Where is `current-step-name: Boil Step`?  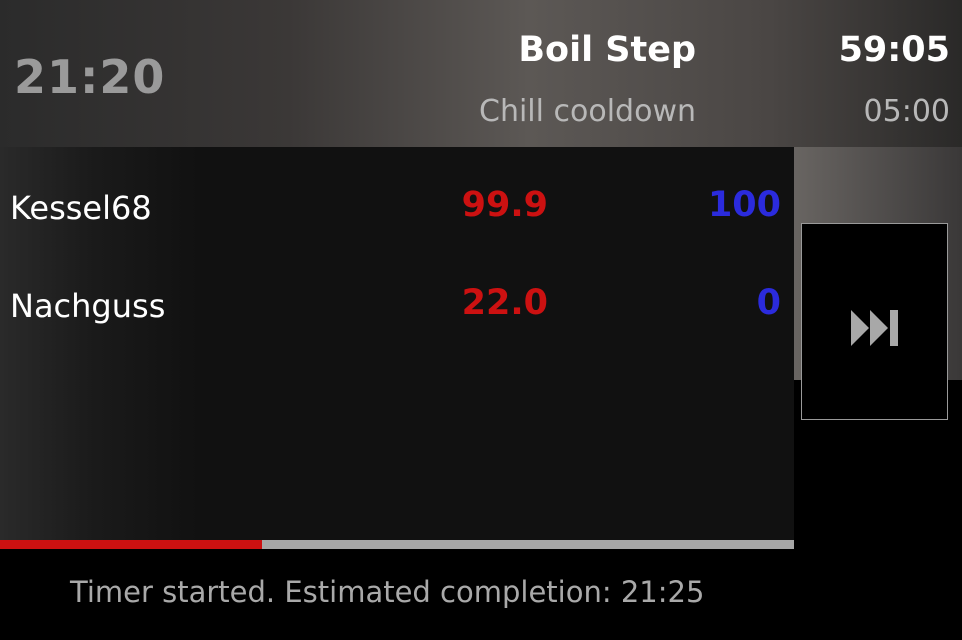
current-step-name: Boil Step is located at coordinates (607, 50).